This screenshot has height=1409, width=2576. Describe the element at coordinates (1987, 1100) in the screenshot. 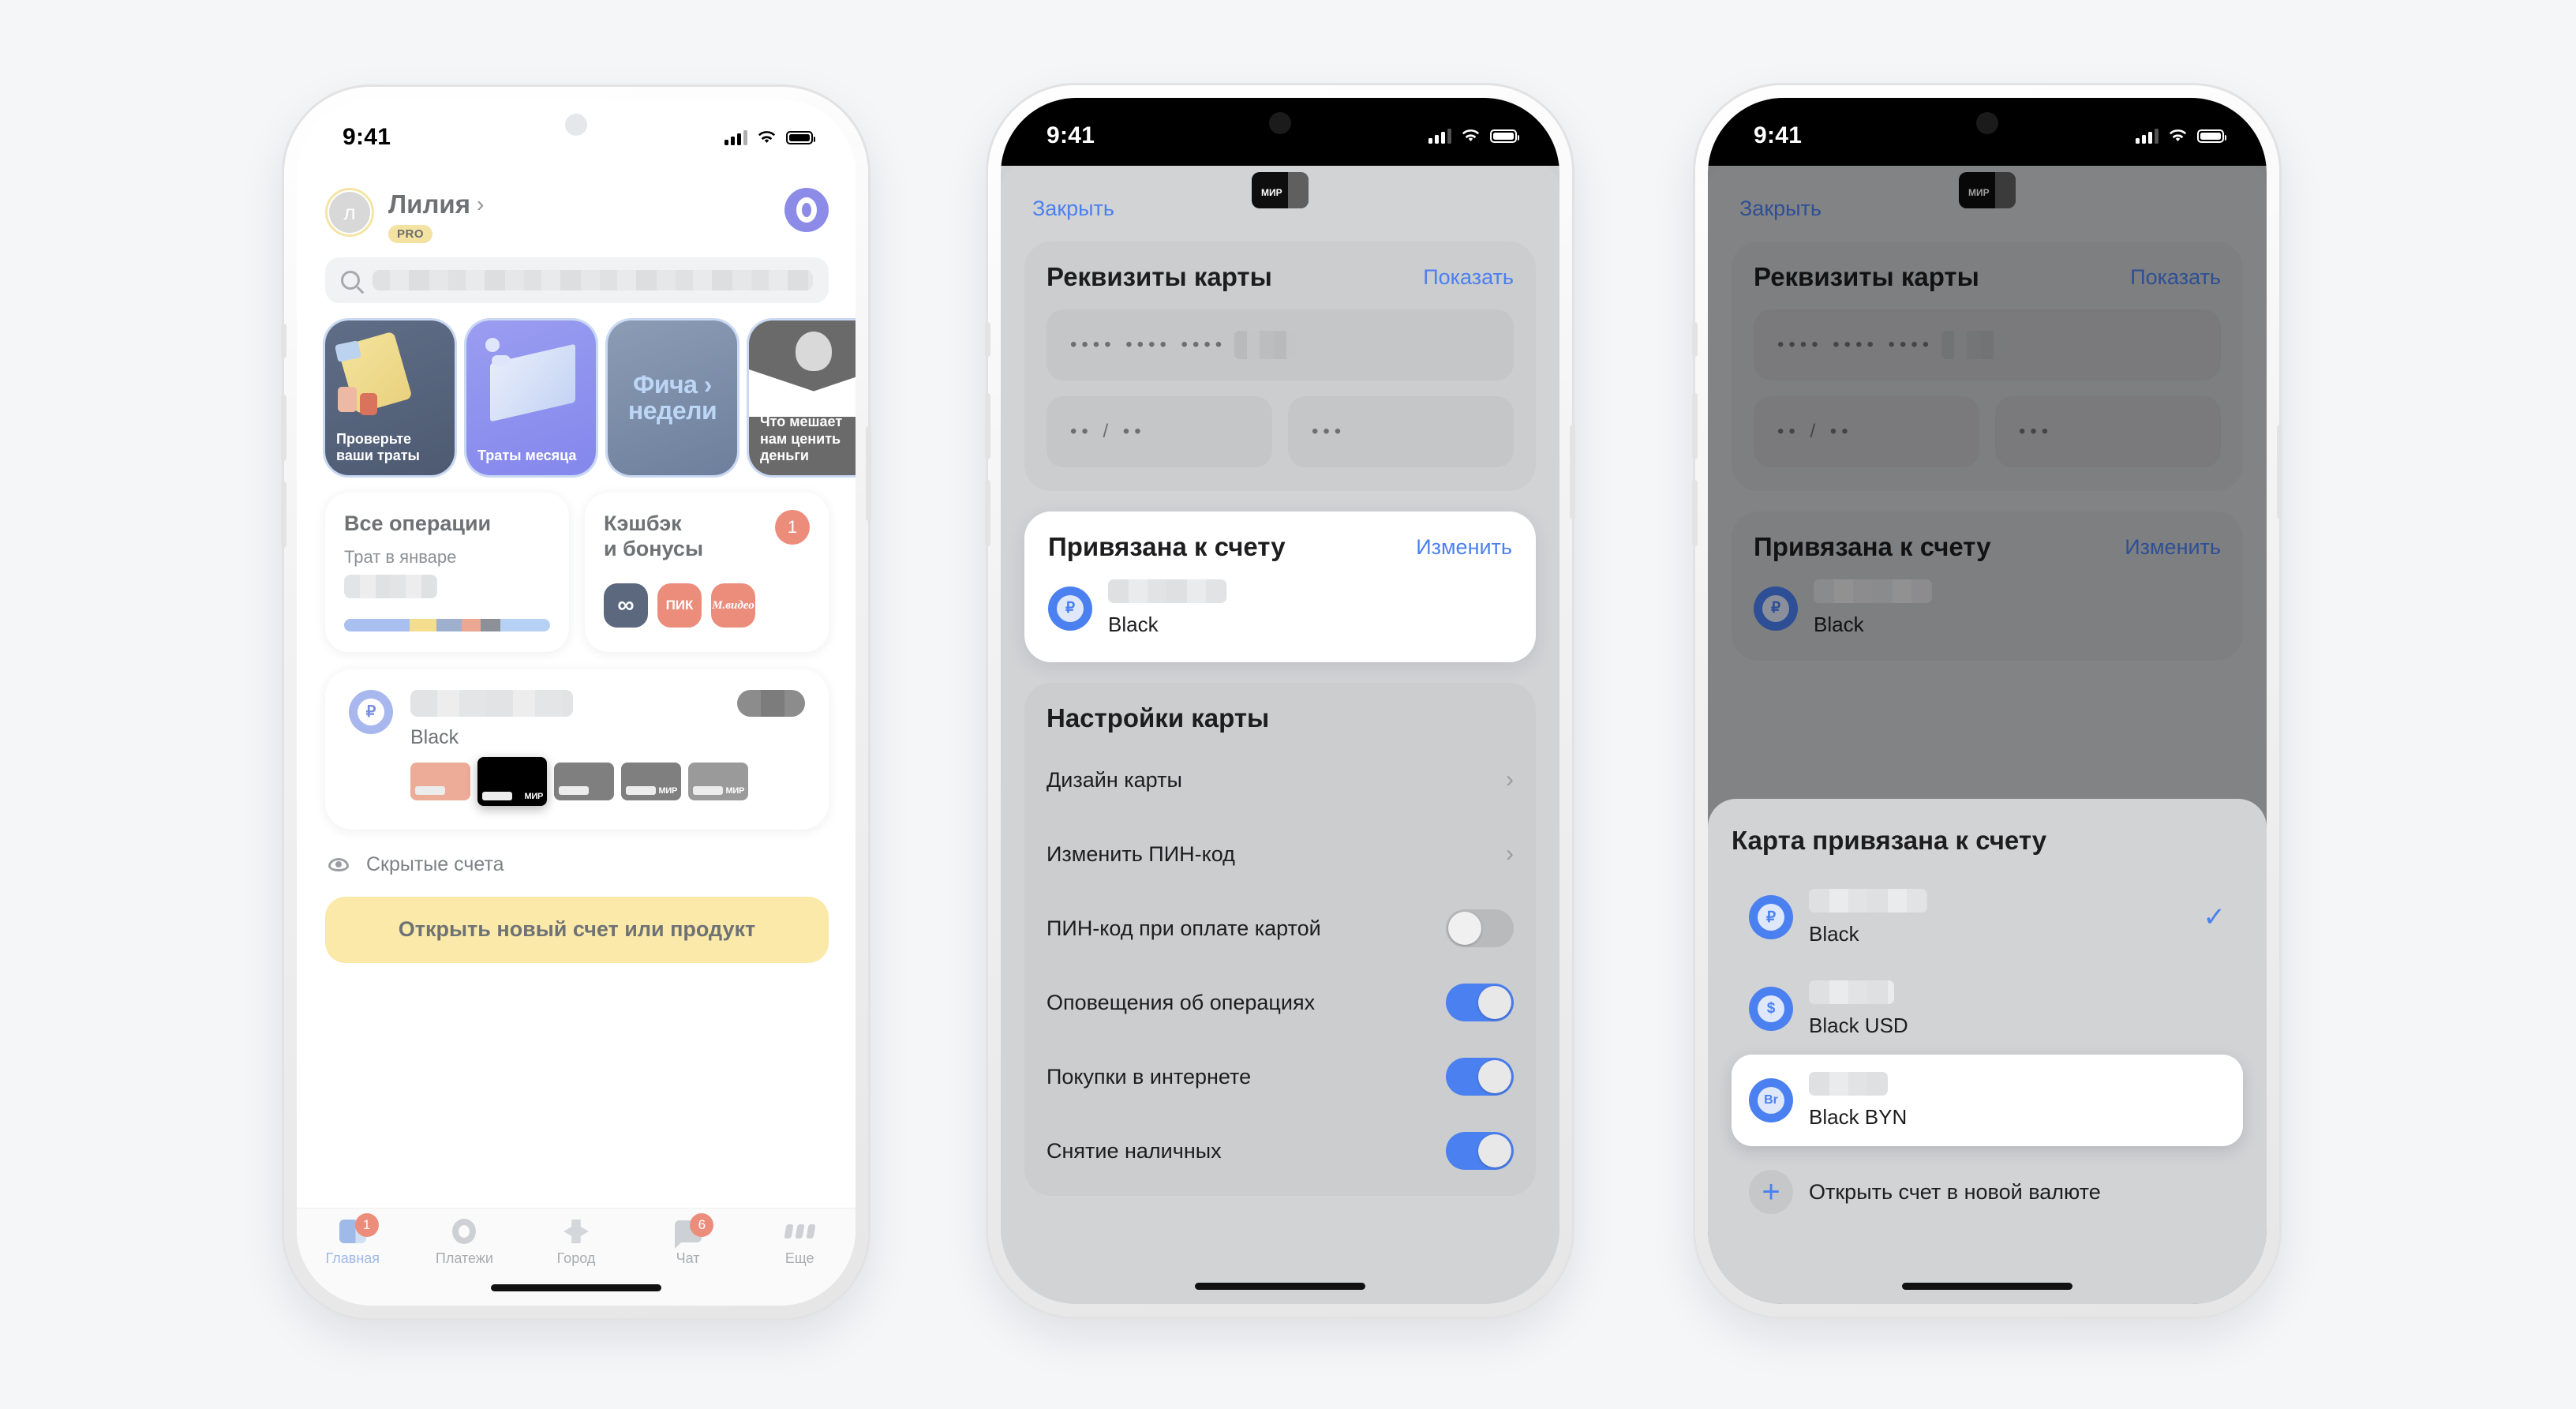

I see `account-option-byn: Br Black BYN` at that location.